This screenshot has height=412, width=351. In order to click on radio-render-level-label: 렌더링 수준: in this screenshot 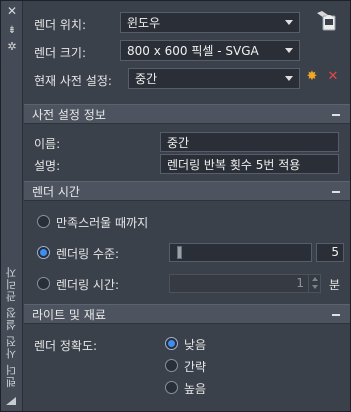, I will do `click(88, 254)`.